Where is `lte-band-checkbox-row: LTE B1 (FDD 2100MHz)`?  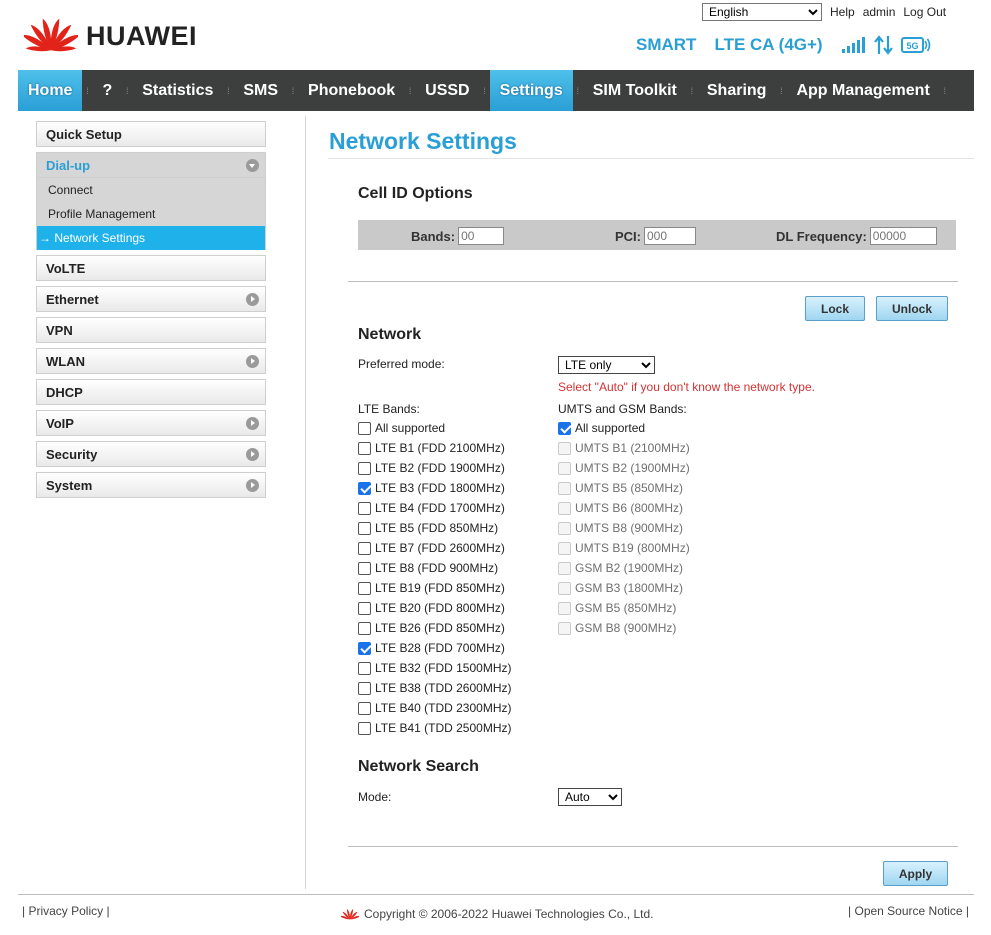 lte-band-checkbox-row: LTE B1 (FDD 2100MHz) is located at coordinates (434, 448).